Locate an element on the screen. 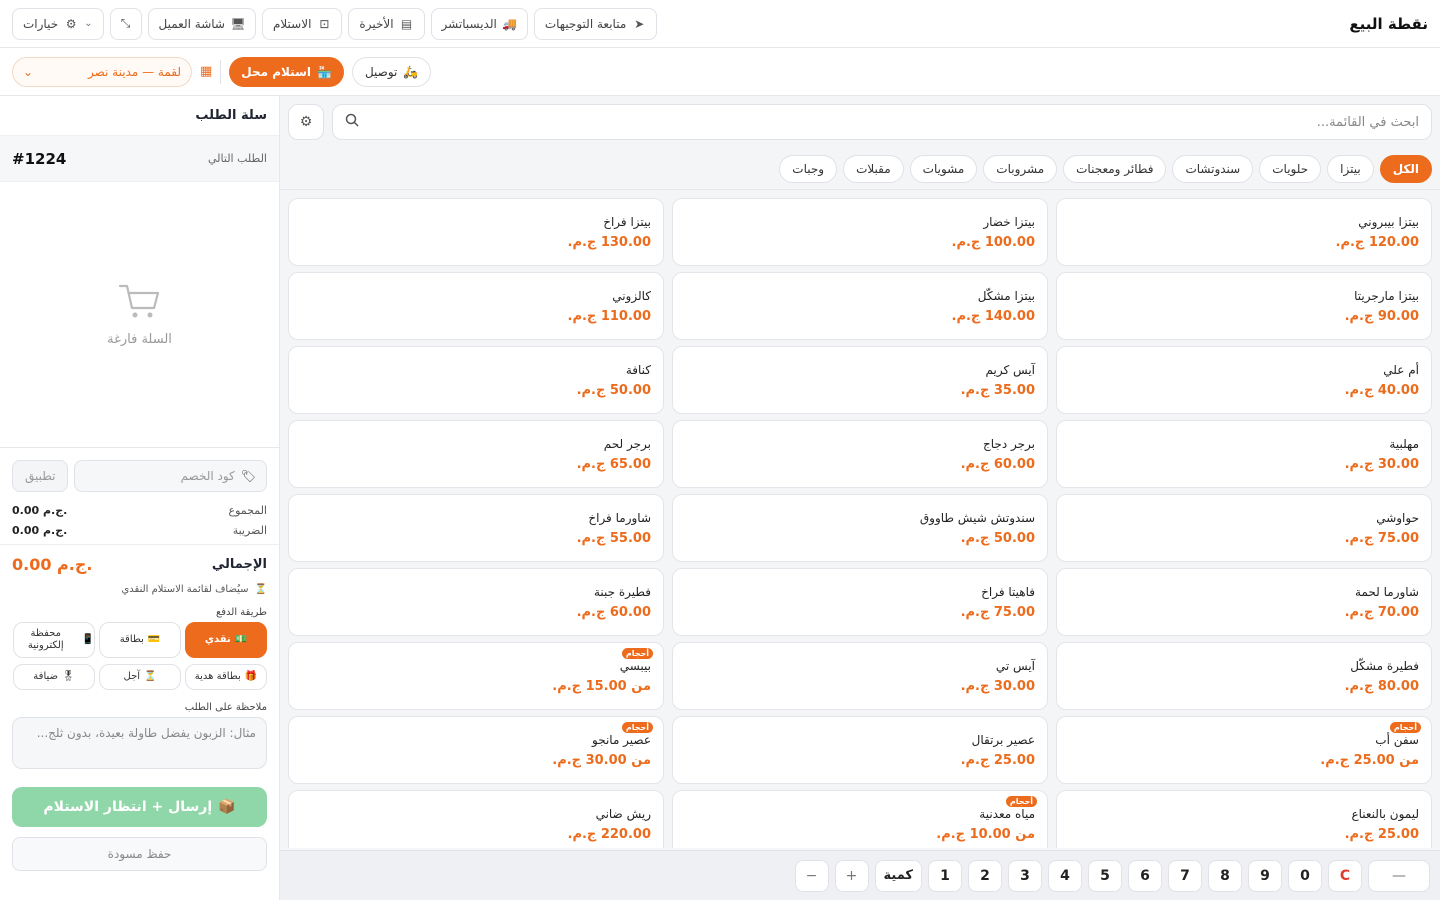 This screenshot has height=900, width=1440. digit-key-8: 8 is located at coordinates (1225, 875).